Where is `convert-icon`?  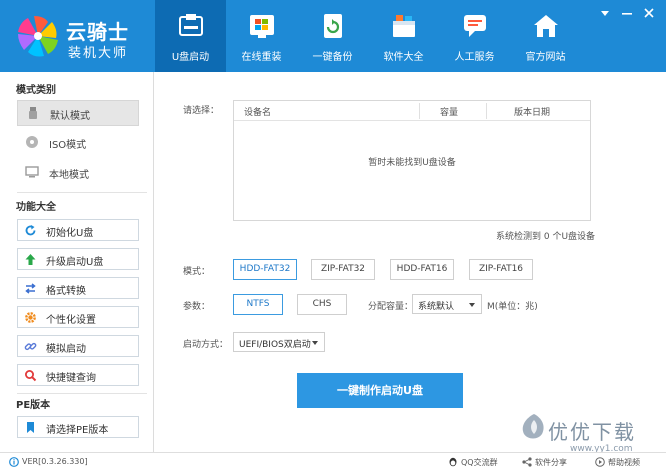
convert-icon is located at coordinates (30, 288).